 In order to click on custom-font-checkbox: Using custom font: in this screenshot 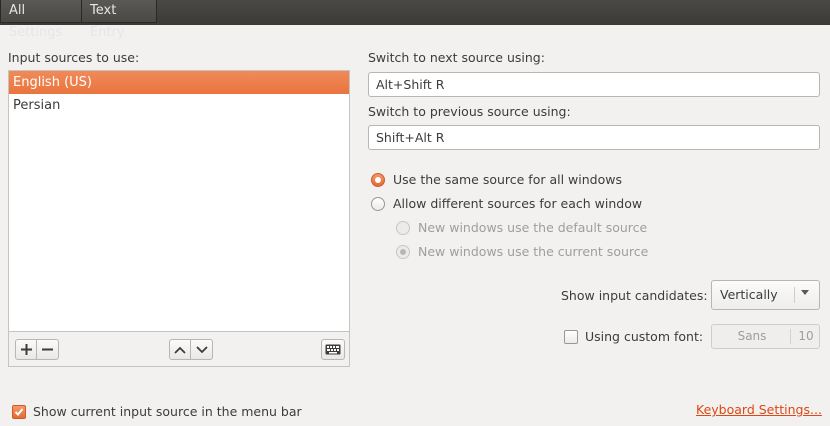, I will do `click(633, 336)`.